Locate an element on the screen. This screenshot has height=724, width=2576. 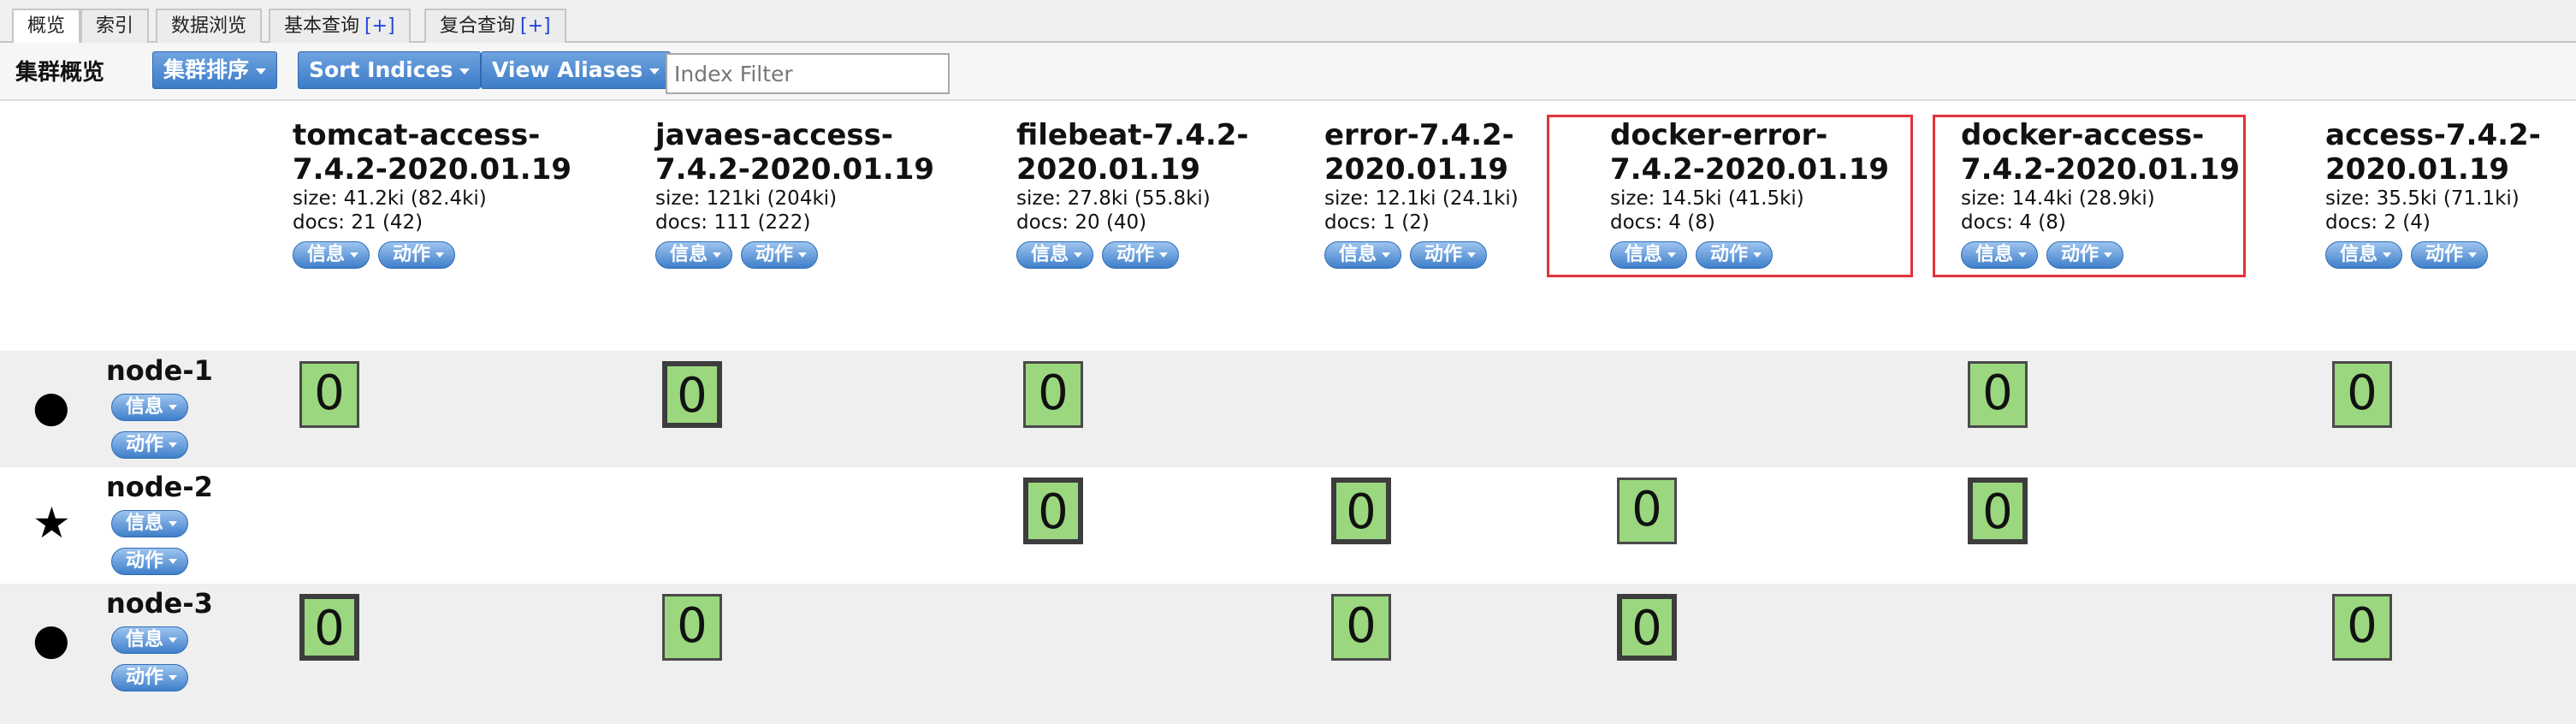
star-icon: ★ is located at coordinates (52, 523).